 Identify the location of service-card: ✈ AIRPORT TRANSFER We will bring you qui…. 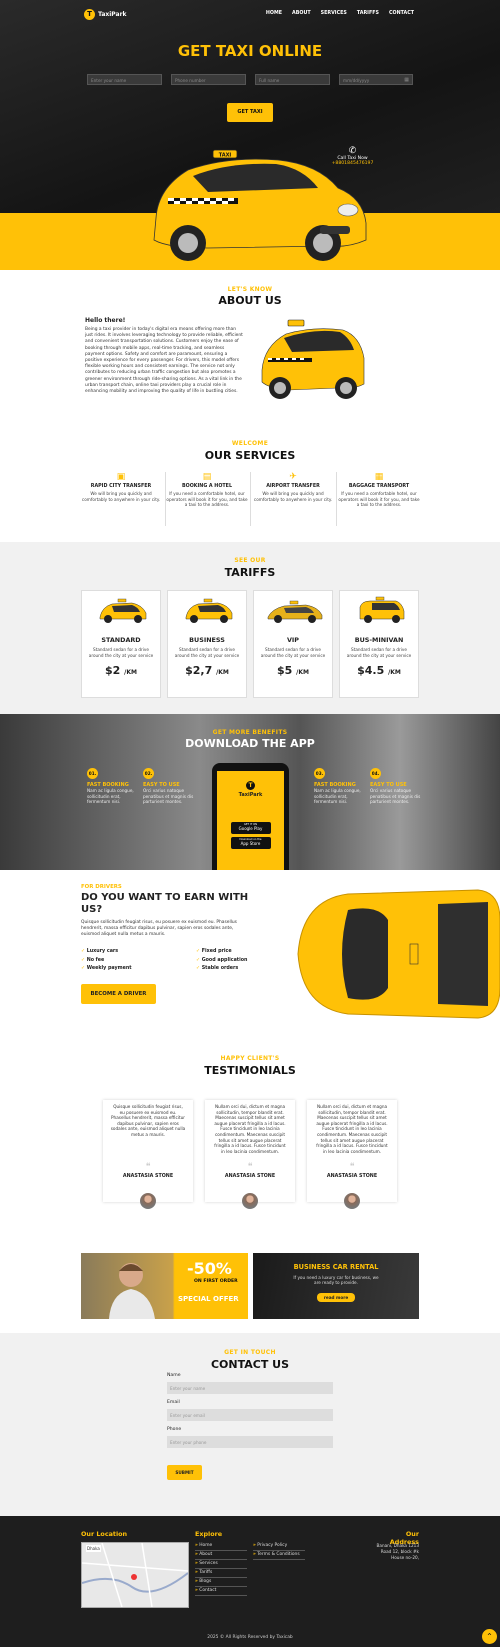
(293, 487).